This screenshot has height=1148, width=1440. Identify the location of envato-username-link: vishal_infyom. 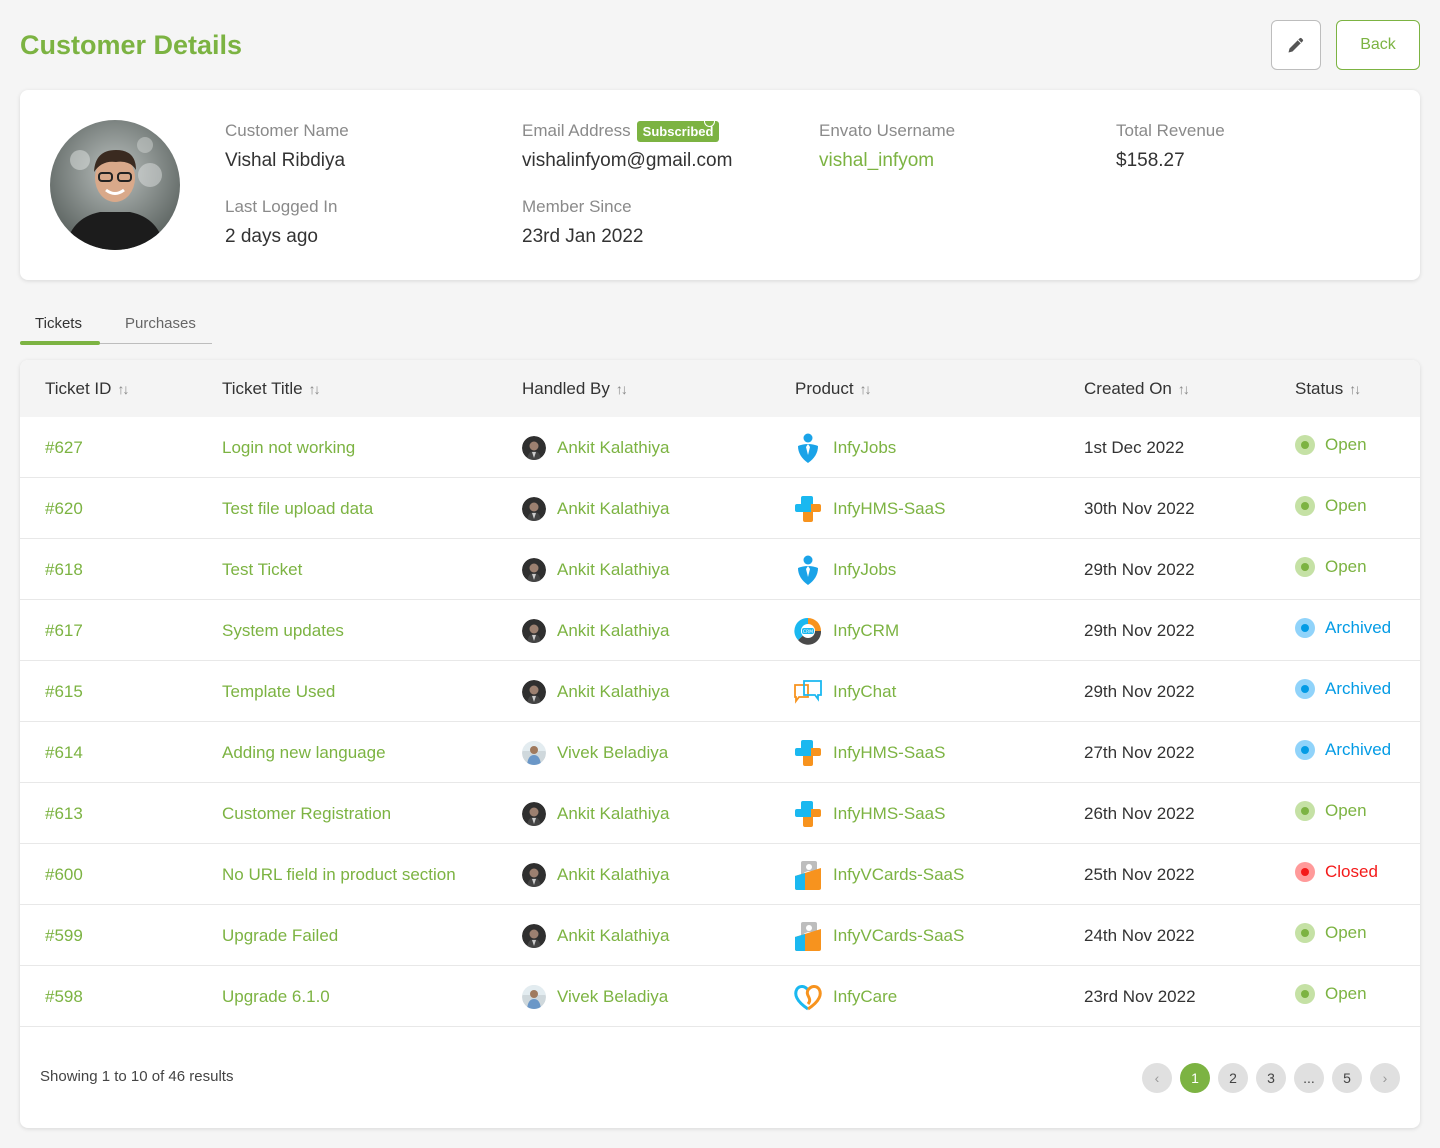
(887, 161).